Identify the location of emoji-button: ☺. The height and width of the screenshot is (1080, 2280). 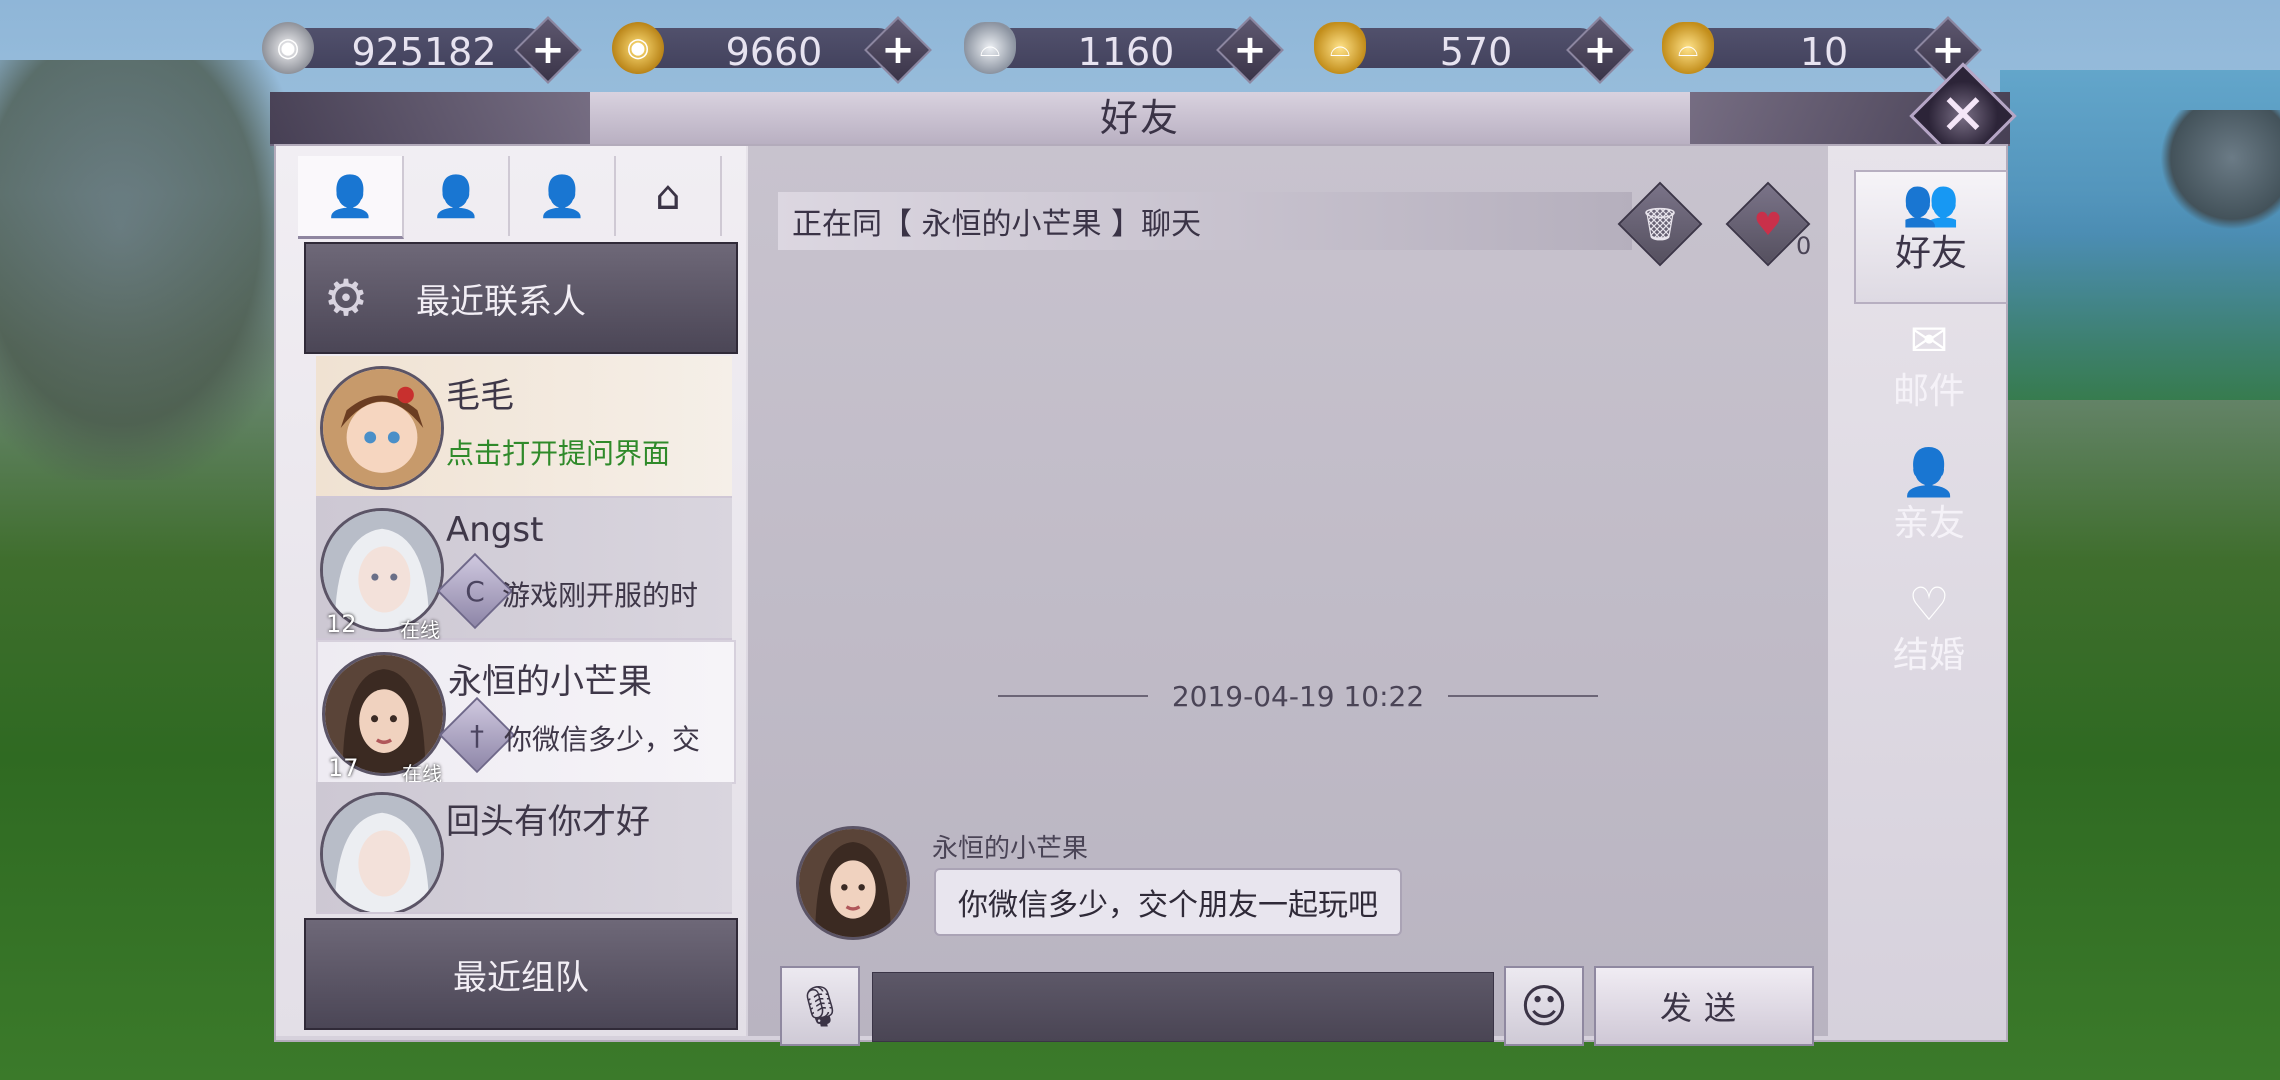
(1544, 1006).